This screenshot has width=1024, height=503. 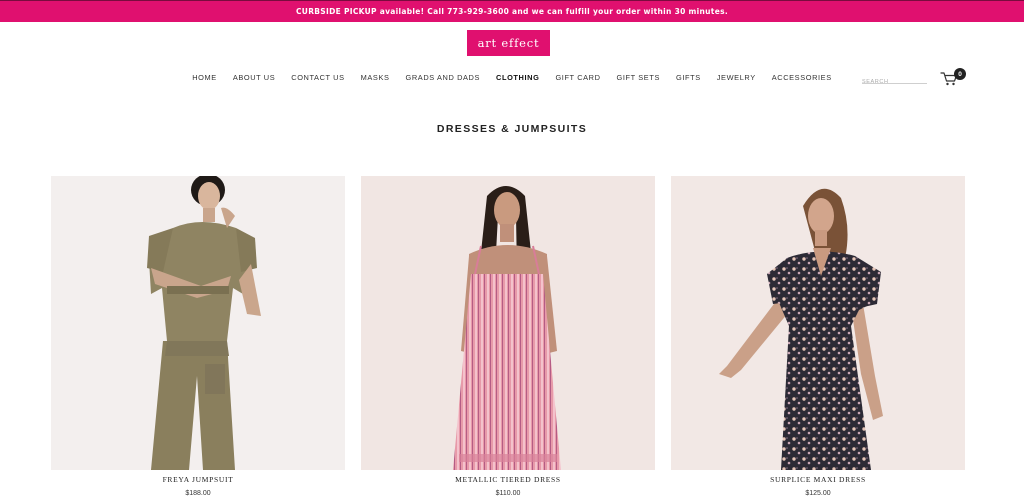 What do you see at coordinates (517, 78) in the screenshot?
I see `nav-item-clothing: CLOTHING` at bounding box center [517, 78].